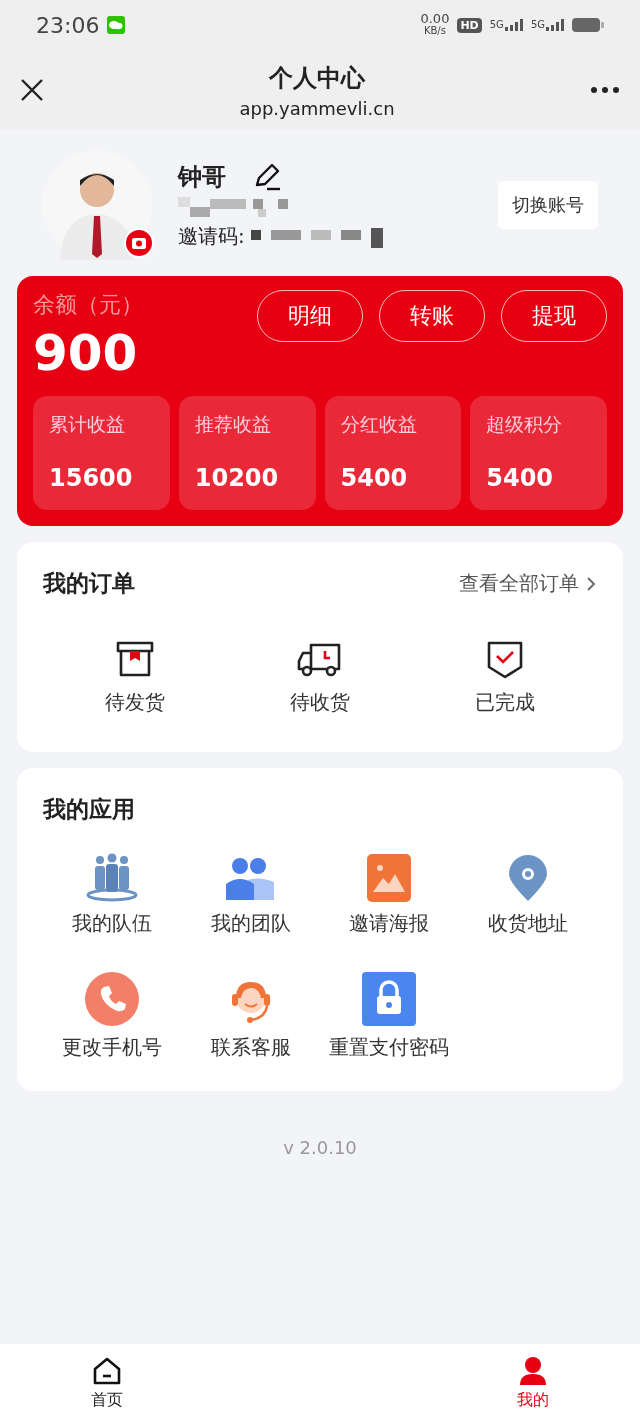 Image resolution: width=640 pixels, height=1422 pixels. What do you see at coordinates (135, 659) in the screenshot?
I see `box-icon` at bounding box center [135, 659].